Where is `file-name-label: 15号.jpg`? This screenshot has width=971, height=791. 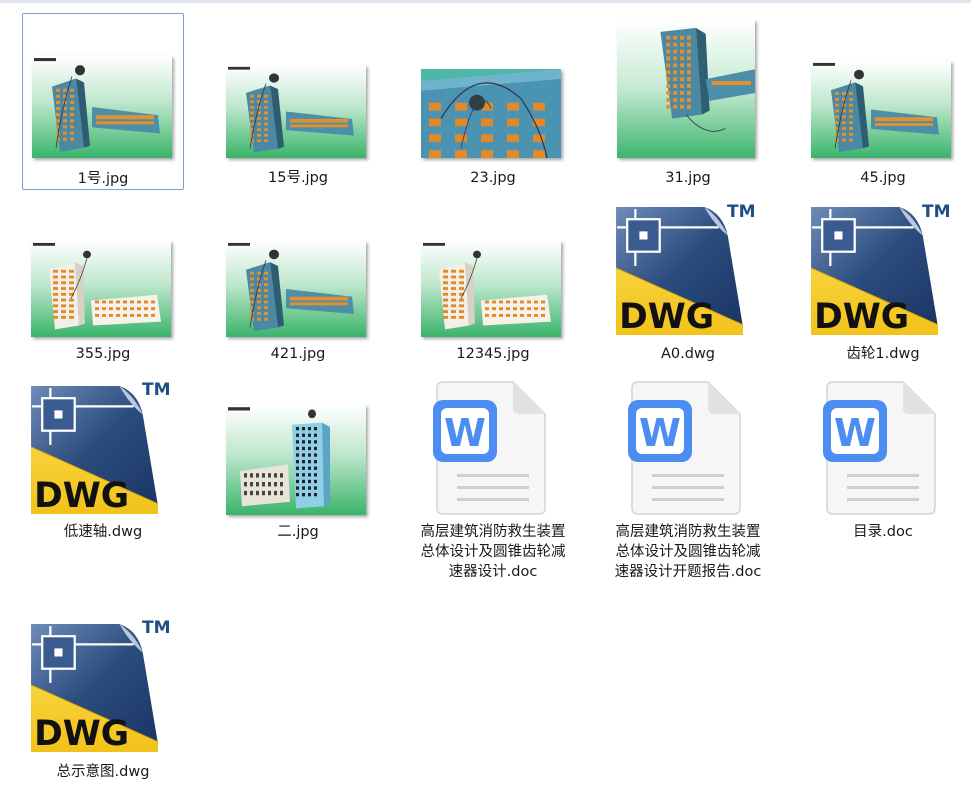
file-name-label: 15号.jpg is located at coordinates (298, 178).